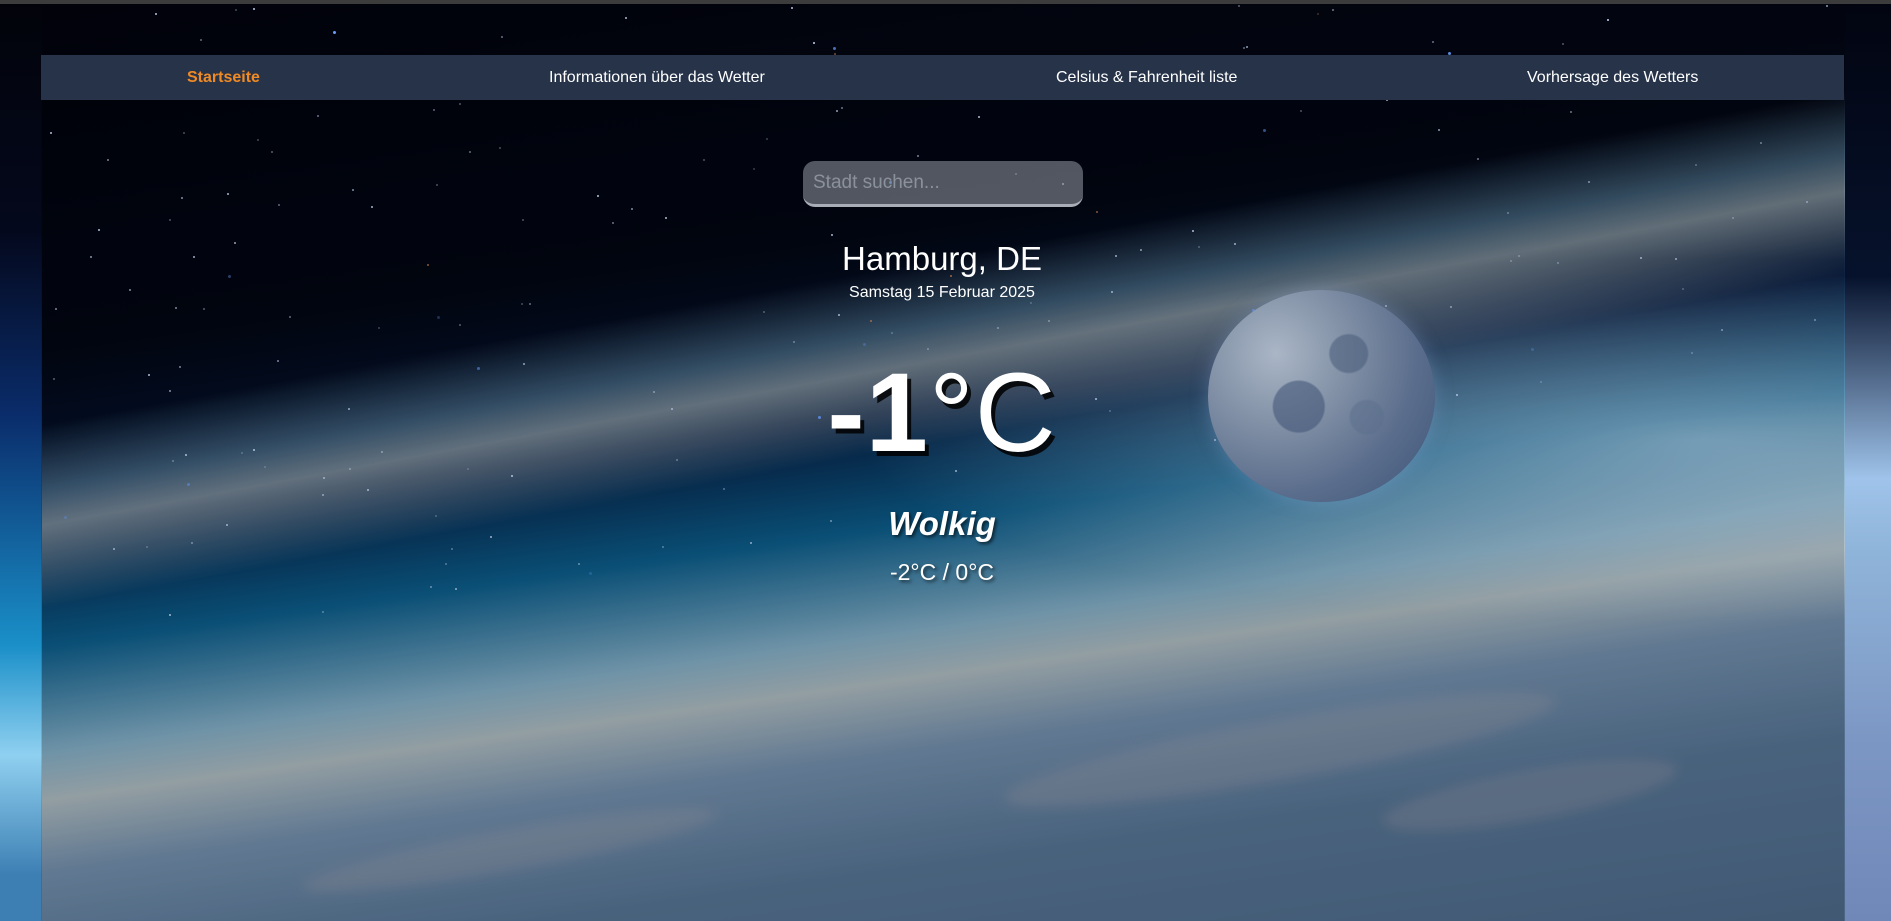 The width and height of the screenshot is (1891, 921). What do you see at coordinates (992, 412) in the screenshot?
I see `temperature-unit: °C` at bounding box center [992, 412].